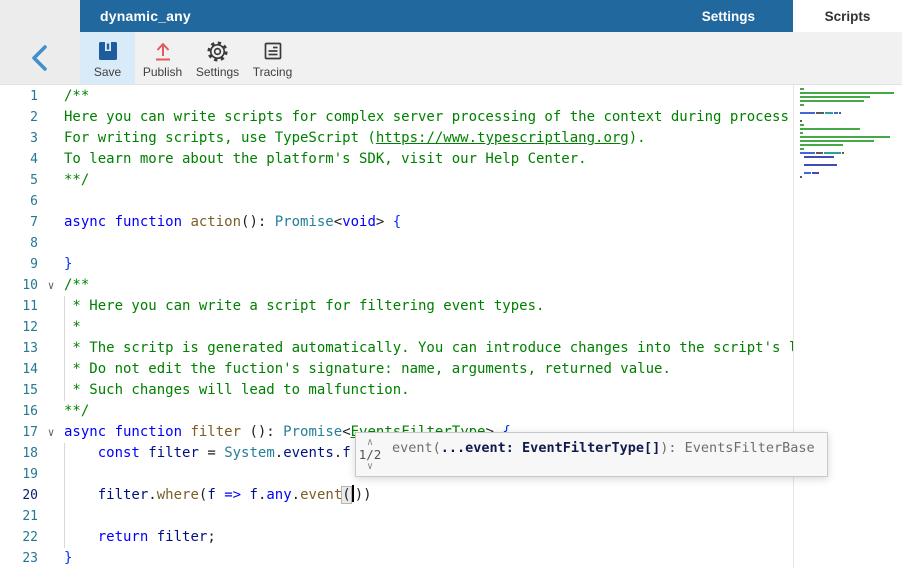 This screenshot has height=568, width=902. I want to click on code-token: void, so click(359, 222).